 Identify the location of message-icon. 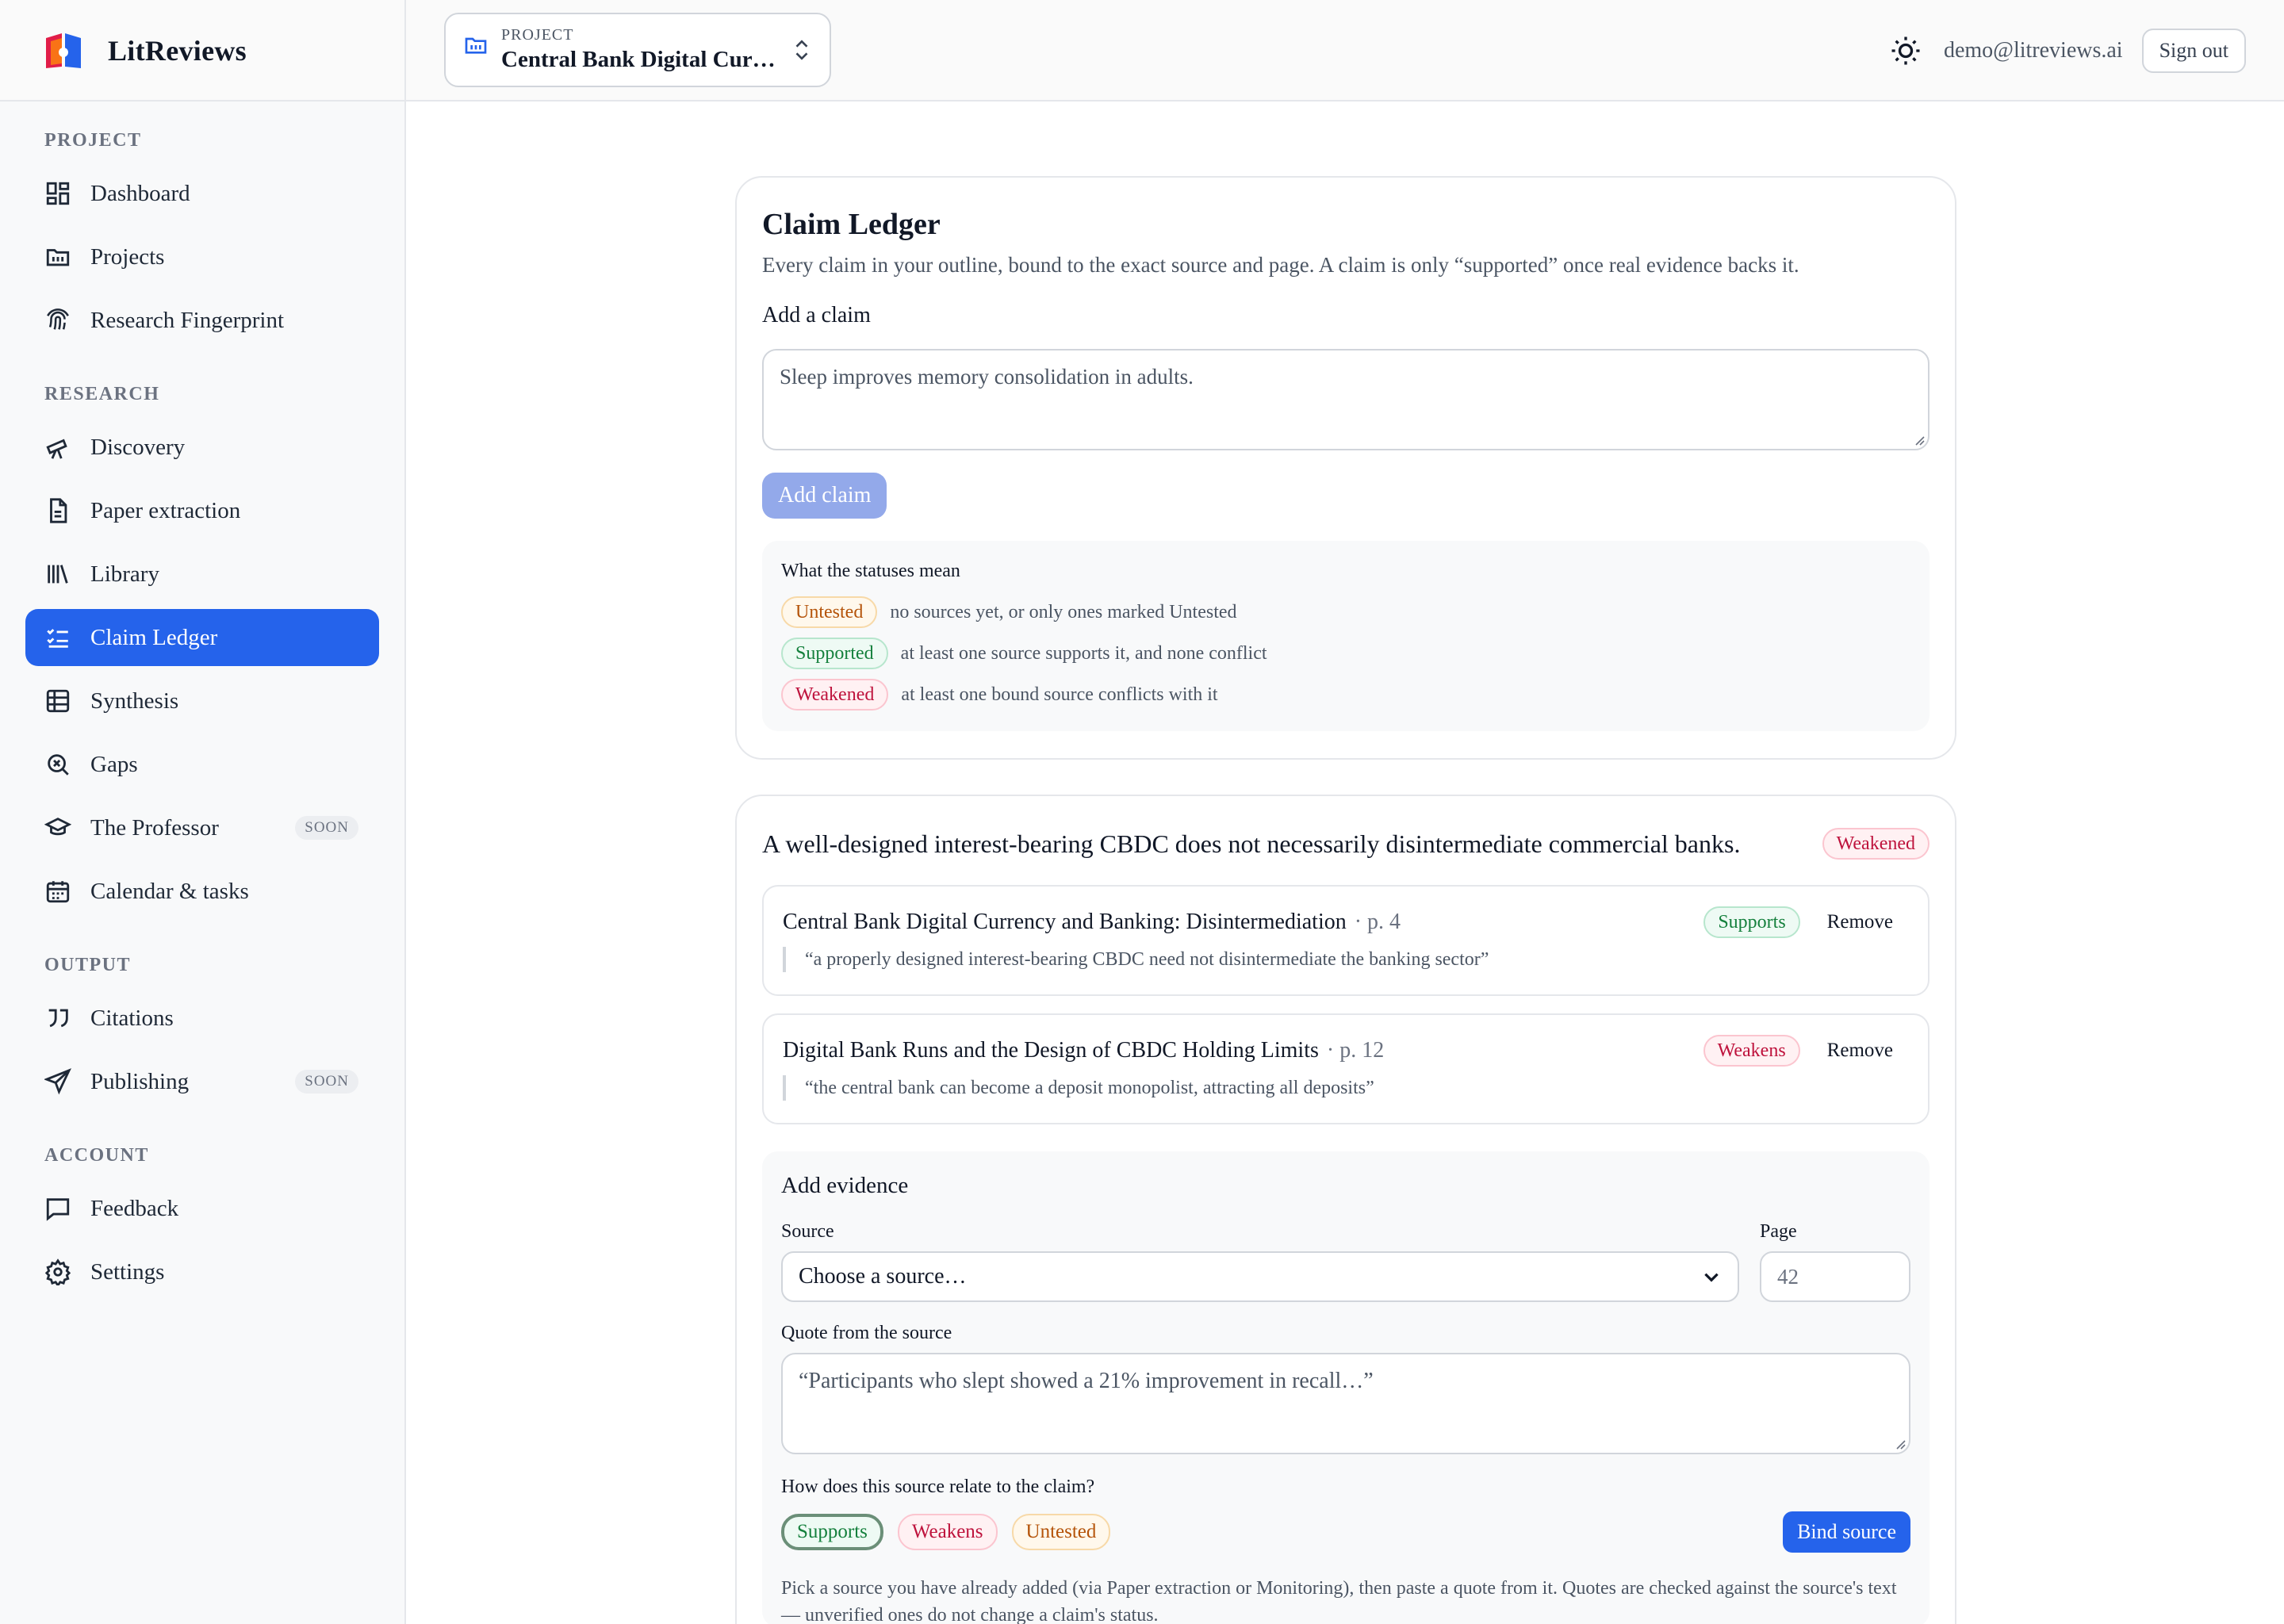
(58, 1209).